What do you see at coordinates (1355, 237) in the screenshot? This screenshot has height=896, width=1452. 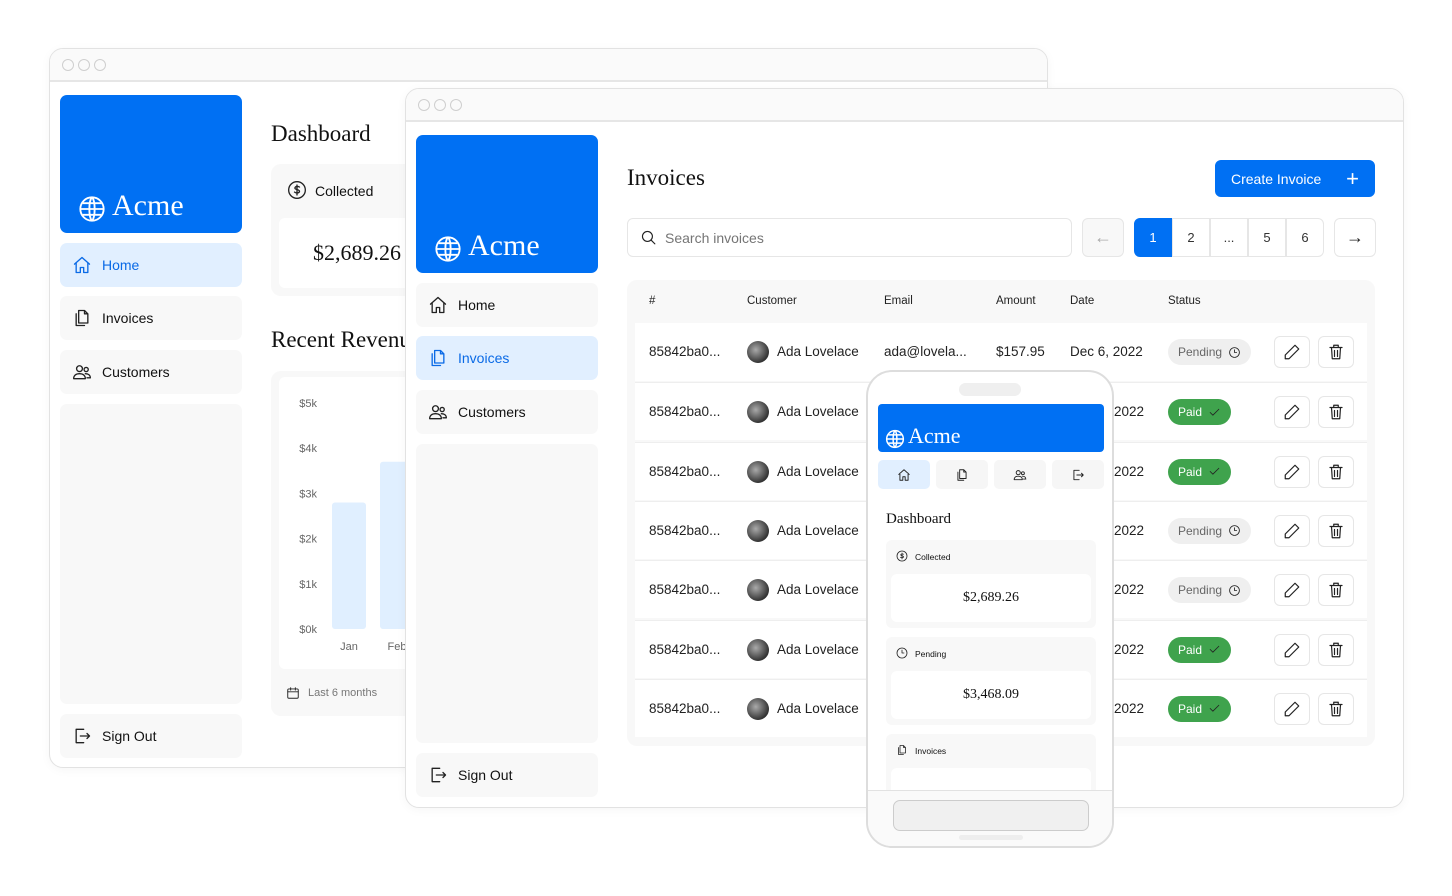 I see `next-page-button: →` at bounding box center [1355, 237].